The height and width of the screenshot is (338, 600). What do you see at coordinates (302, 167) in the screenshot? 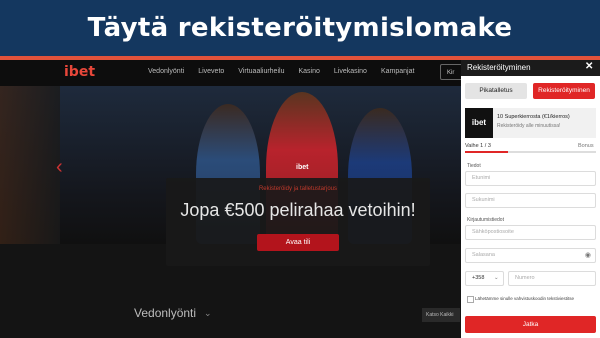
I see `shirt-logo: ibet` at bounding box center [302, 167].